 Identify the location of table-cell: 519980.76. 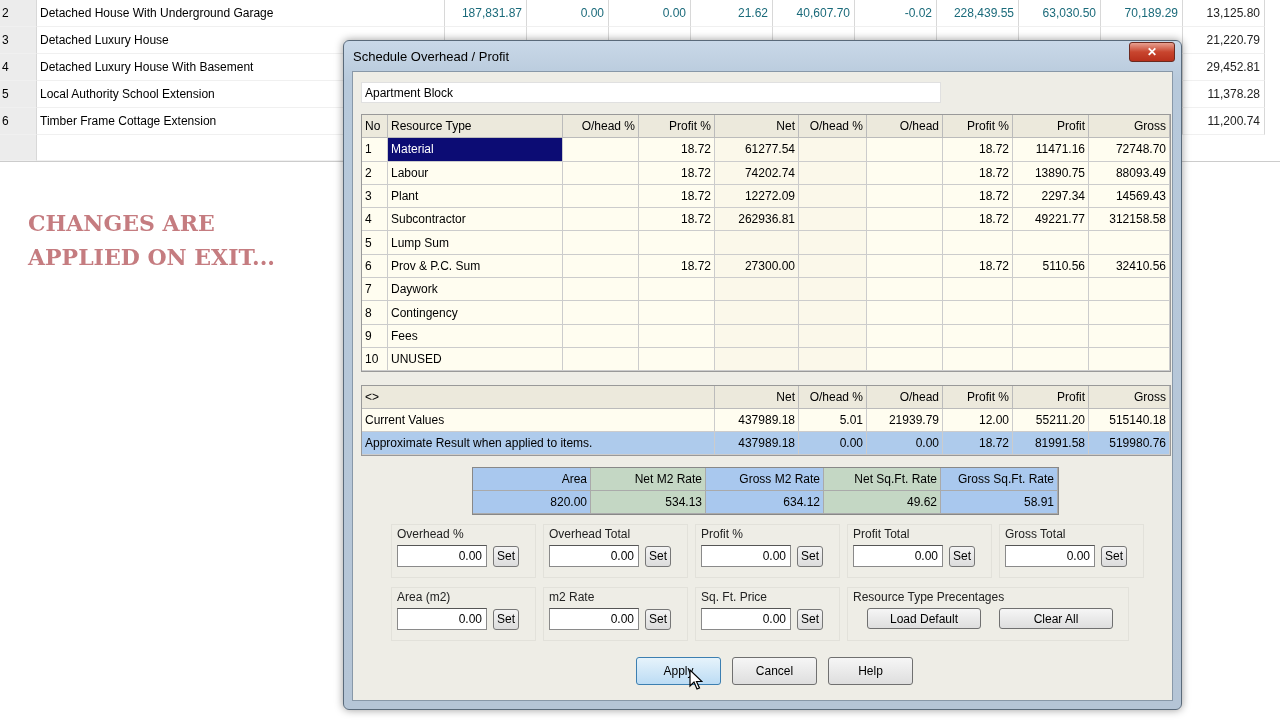
(1129, 444).